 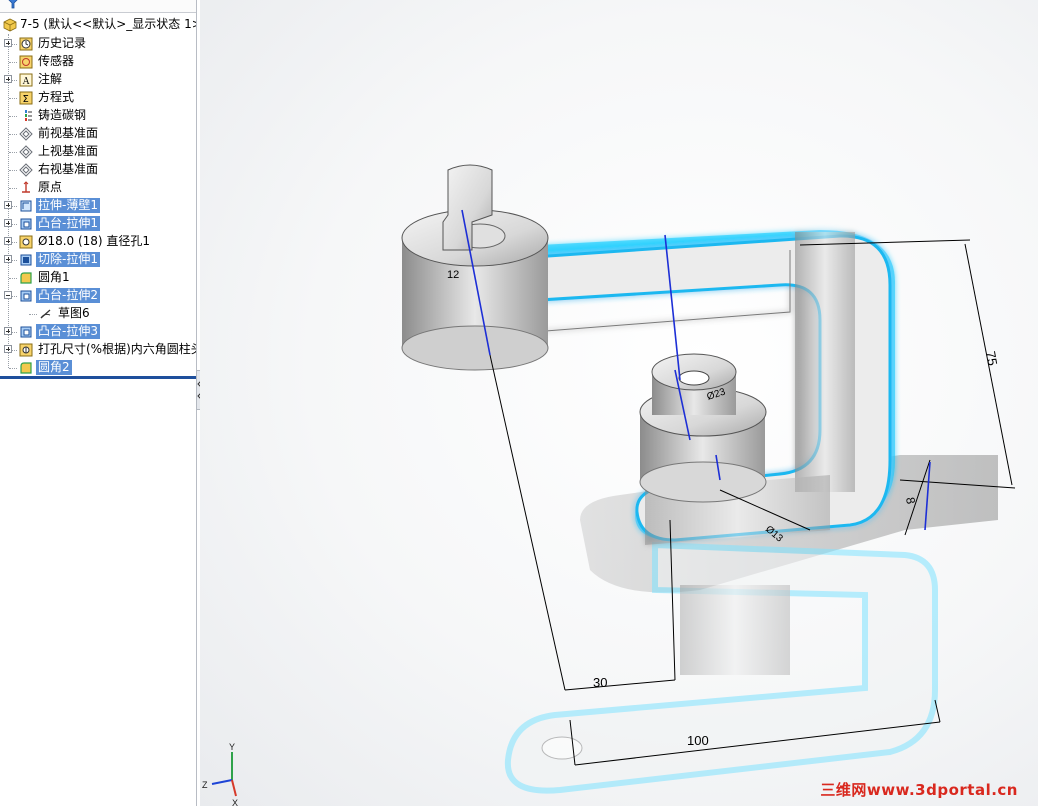 What do you see at coordinates (62, 115) in the screenshot?
I see `tree-item-label: 铸造碳钢` at bounding box center [62, 115].